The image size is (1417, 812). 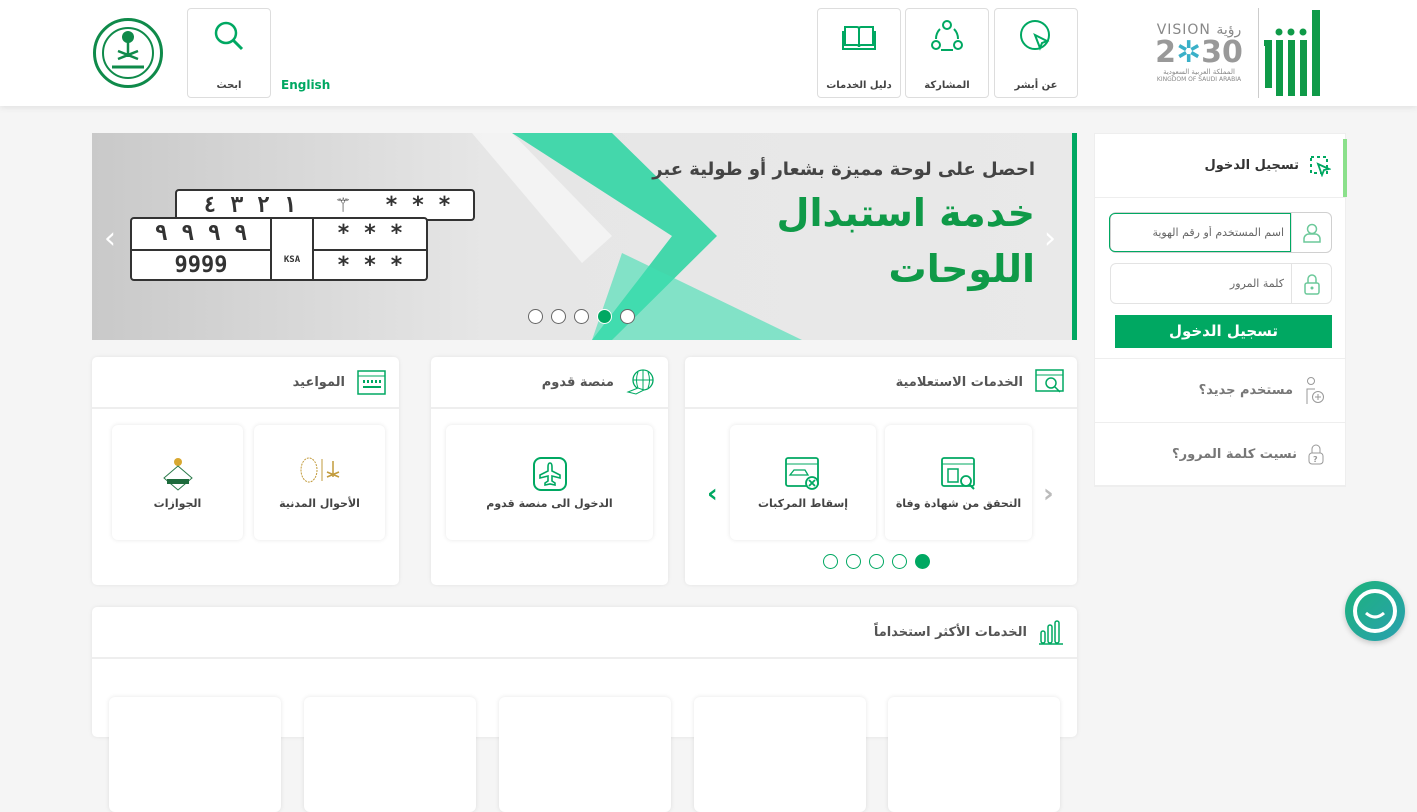 What do you see at coordinates (1245, 390) in the screenshot?
I see `new-user-label: مستخدم جديد؟` at bounding box center [1245, 390].